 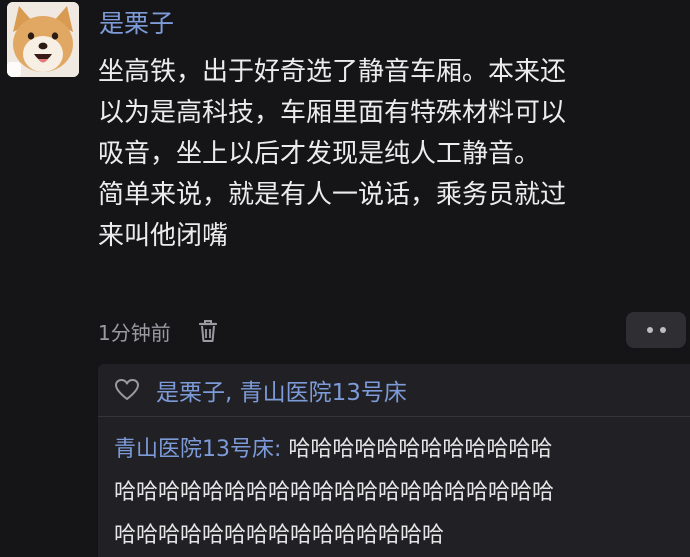 I want to click on reply-line: 哈哈哈哈哈哈哈哈哈哈哈哈哈哈哈哈哈哈哈哈, so click(x=334, y=492).